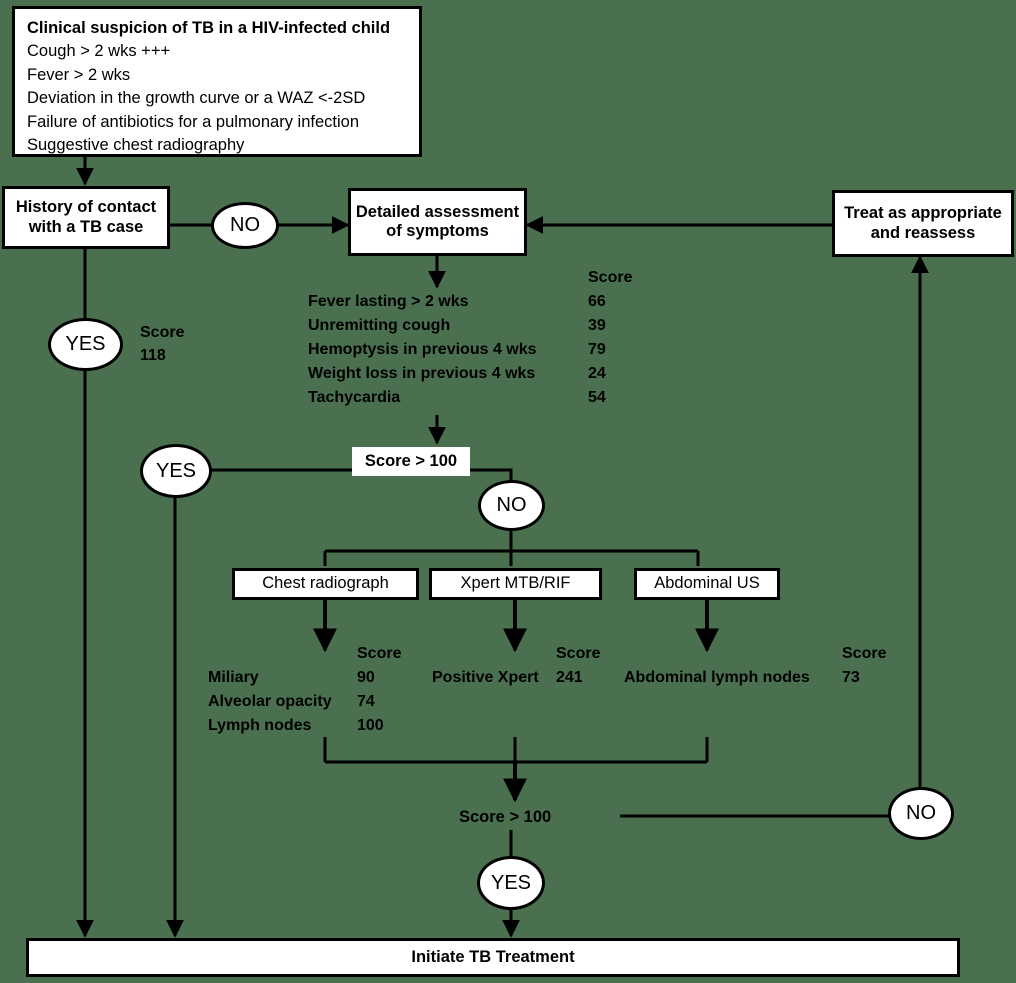 The width and height of the screenshot is (1016, 983). What do you see at coordinates (260, 725) in the screenshot?
I see `cxr-finding-3: Lymph nodes` at bounding box center [260, 725].